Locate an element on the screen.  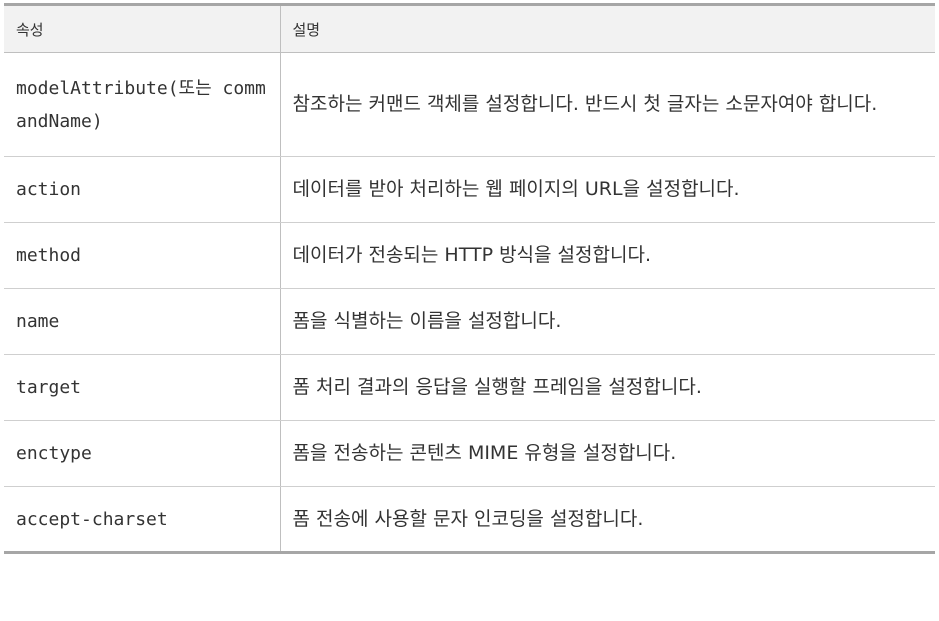
description-cell: 데이터를 받아 처리하는 웹 페이지의 URL을 설정합니다. is located at coordinates (607, 189).